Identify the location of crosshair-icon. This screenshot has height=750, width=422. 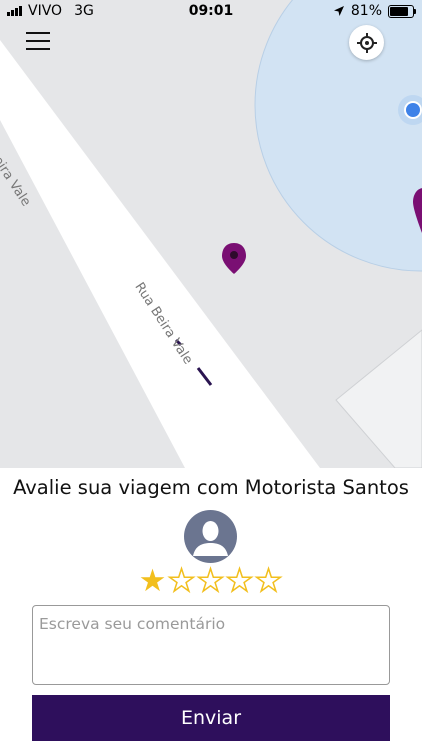
(366, 42).